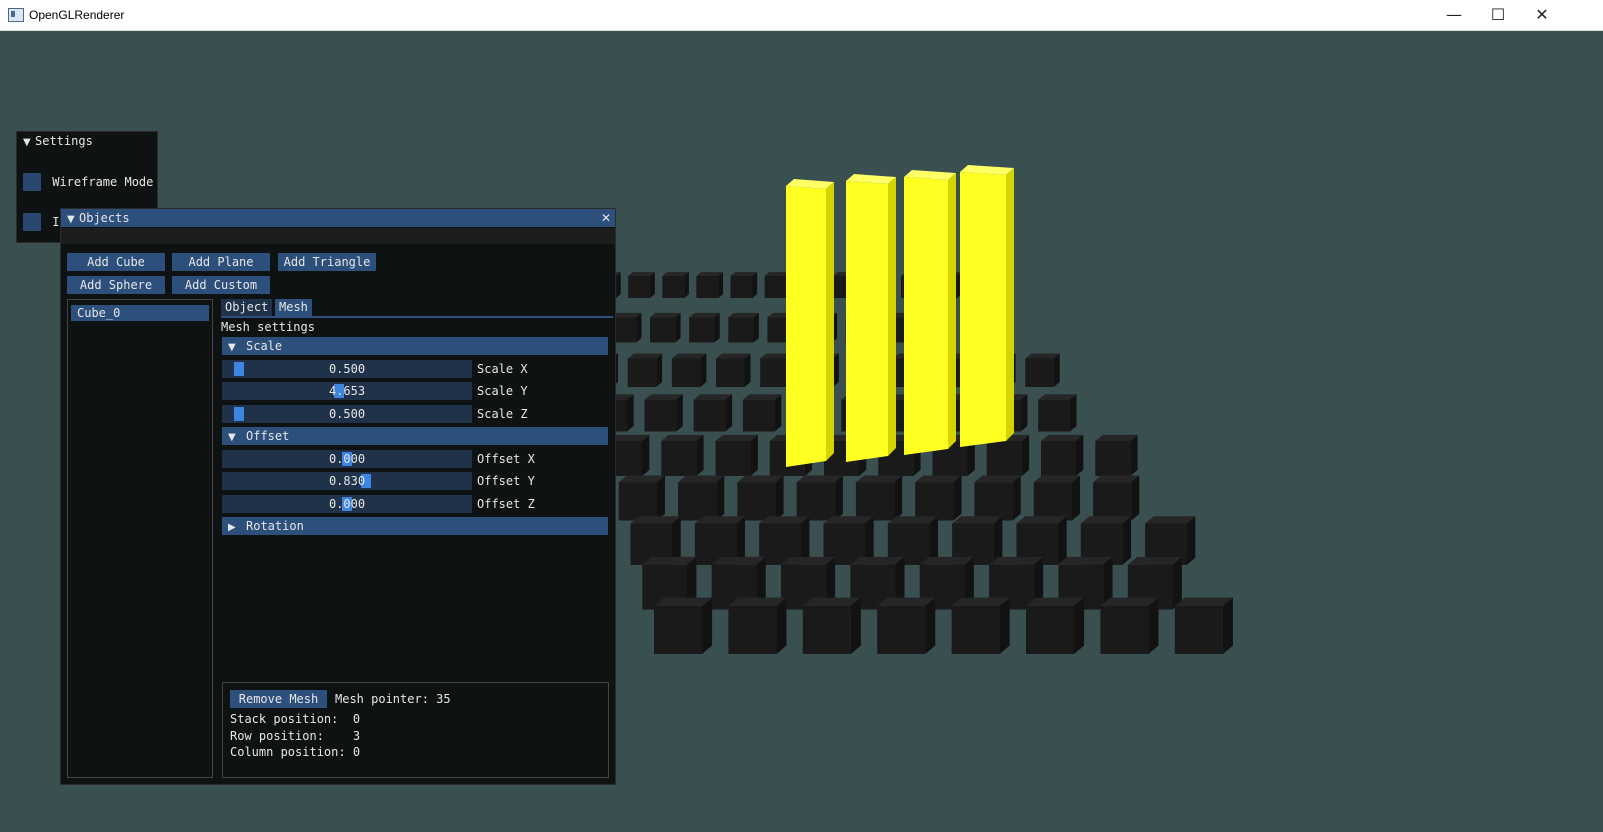 The width and height of the screenshot is (1603, 832). I want to click on settings-header: ▼ Settings, so click(87, 141).